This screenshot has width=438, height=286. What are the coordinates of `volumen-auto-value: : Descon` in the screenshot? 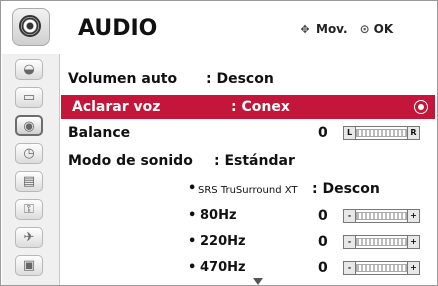 It's located at (240, 79).